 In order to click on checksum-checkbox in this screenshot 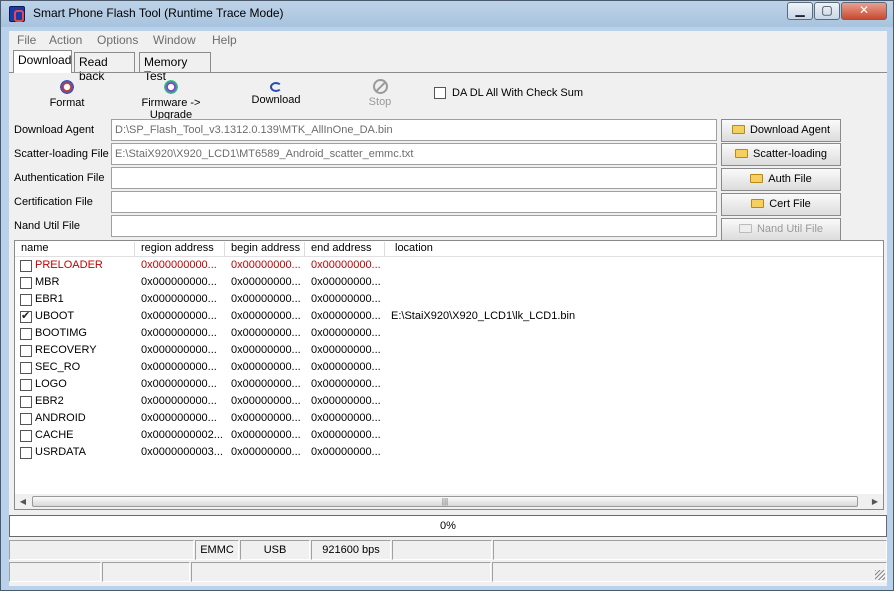, I will do `click(440, 93)`.